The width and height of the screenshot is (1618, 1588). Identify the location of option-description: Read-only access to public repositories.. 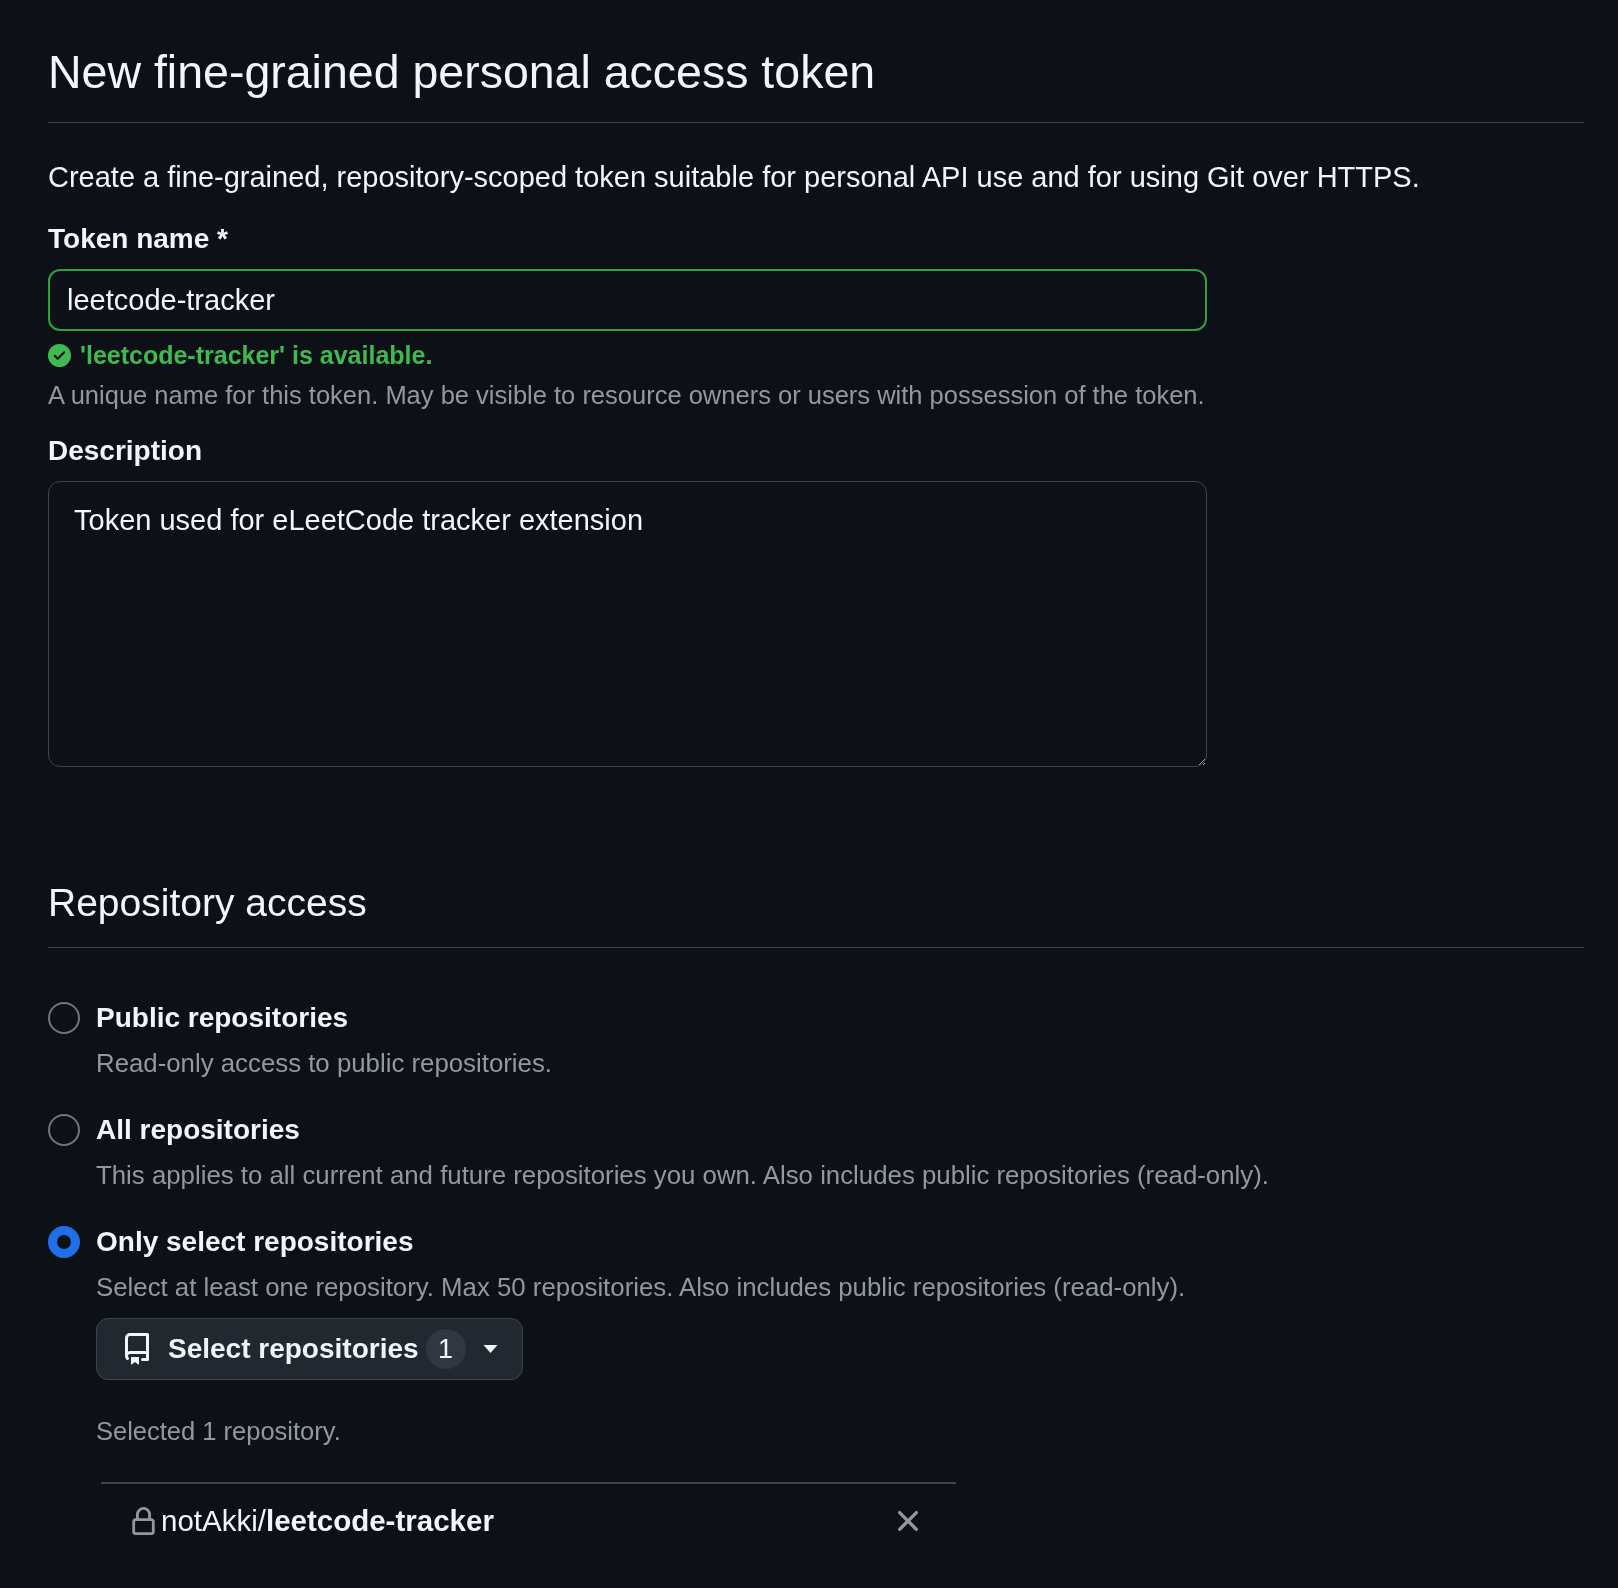
(324, 1063).